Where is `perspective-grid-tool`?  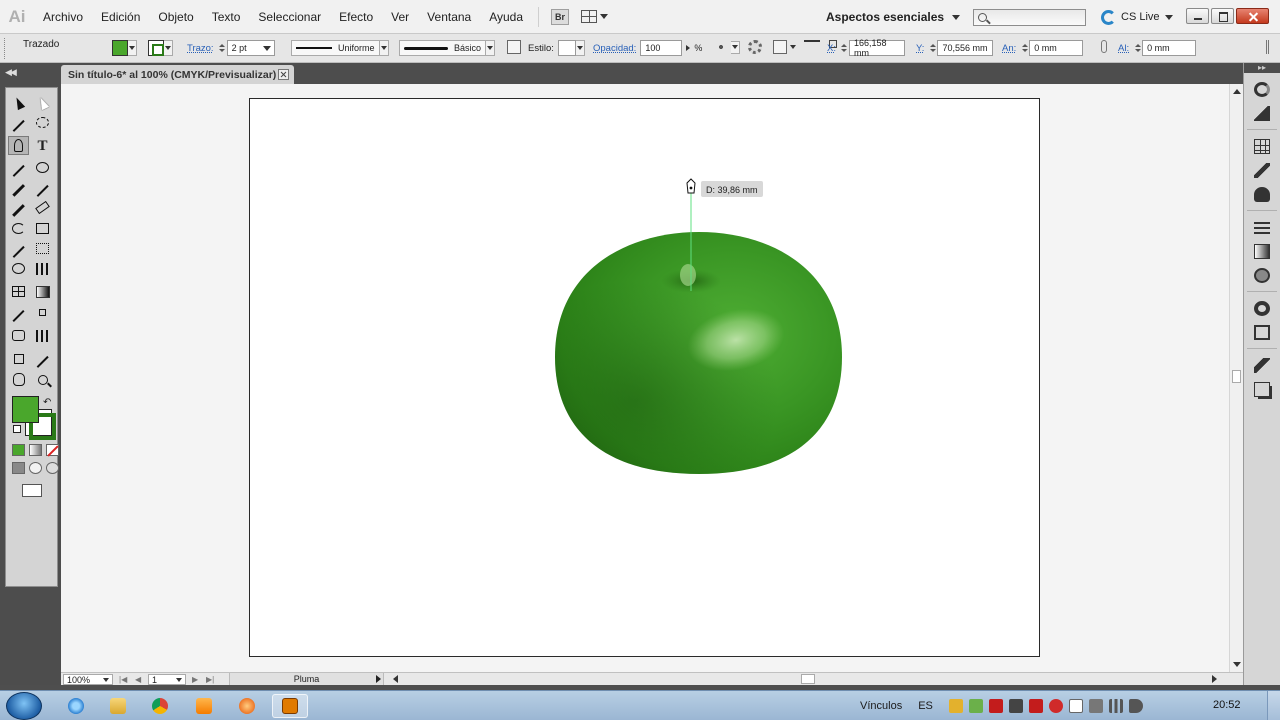 perspective-grid-tool is located at coordinates (42, 268).